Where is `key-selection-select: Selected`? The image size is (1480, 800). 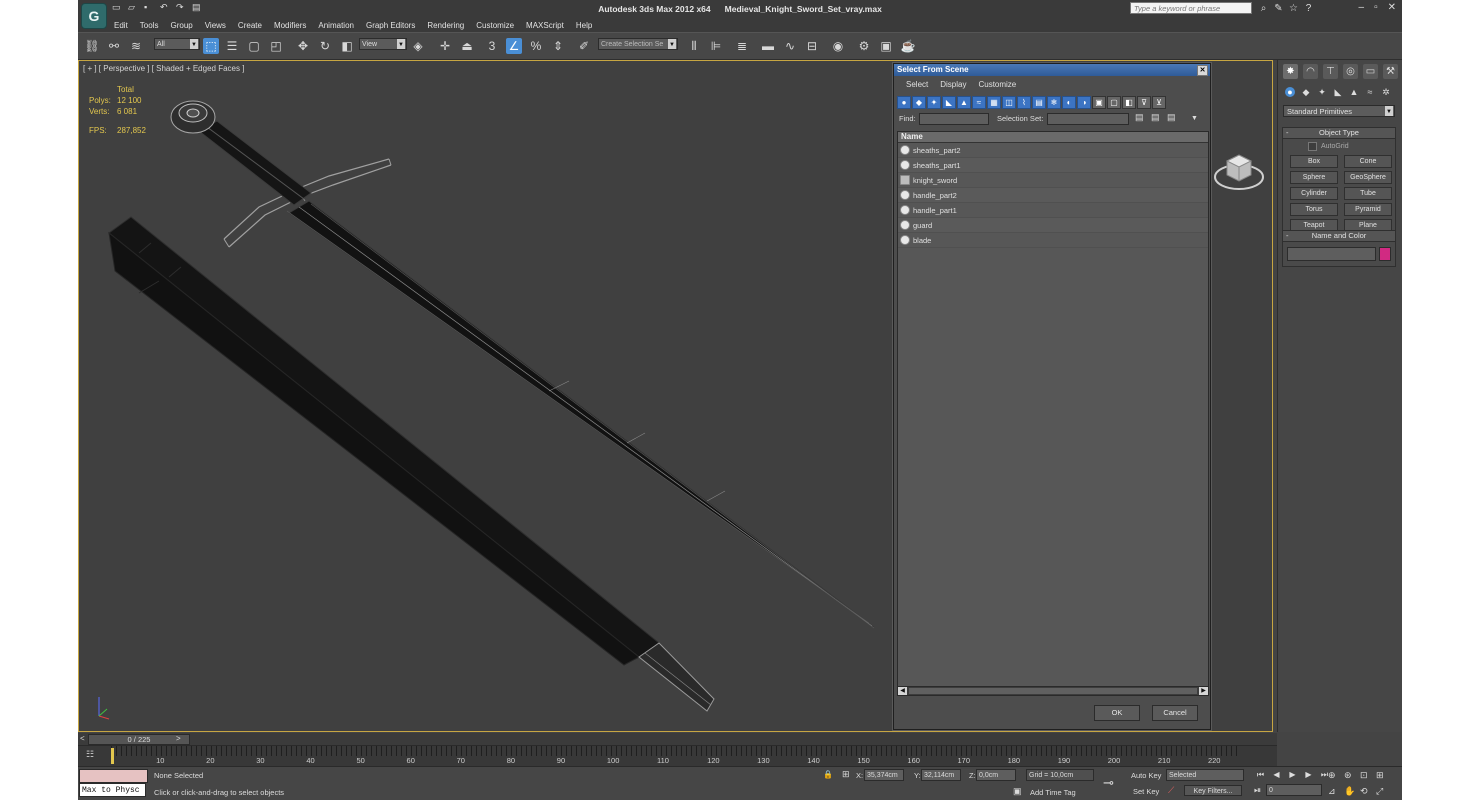
key-selection-select: Selected is located at coordinates (1205, 775).